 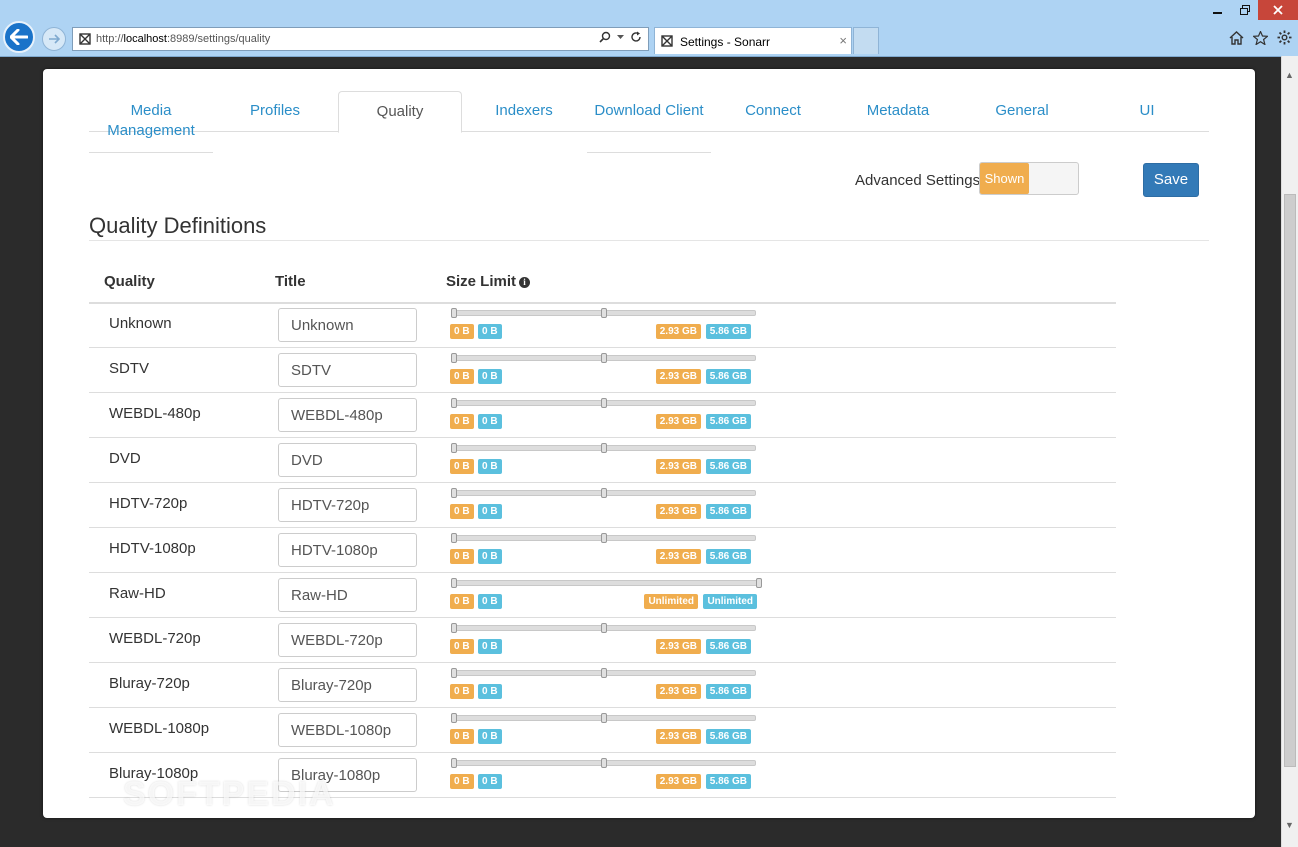 What do you see at coordinates (524, 106) in the screenshot?
I see `tab-indexers: Indexers` at bounding box center [524, 106].